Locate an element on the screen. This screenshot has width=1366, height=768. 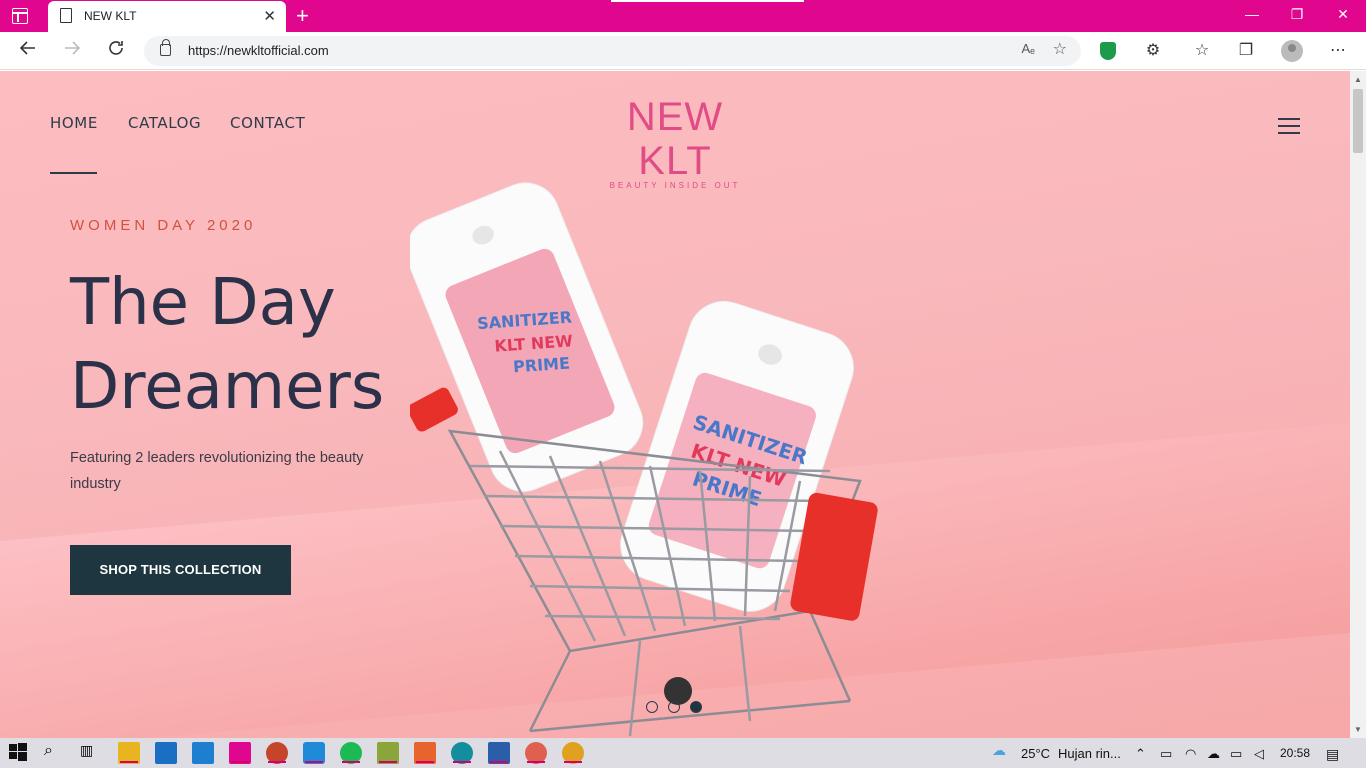
back-button is located at coordinates (28, 51).